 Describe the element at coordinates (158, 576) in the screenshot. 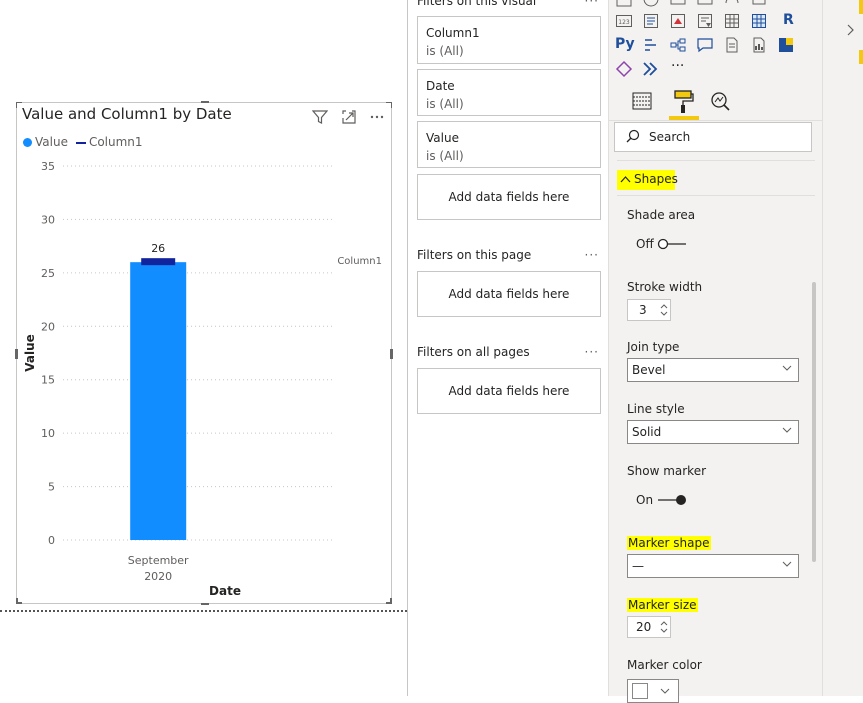

I see `x-tick-label: 2020` at that location.